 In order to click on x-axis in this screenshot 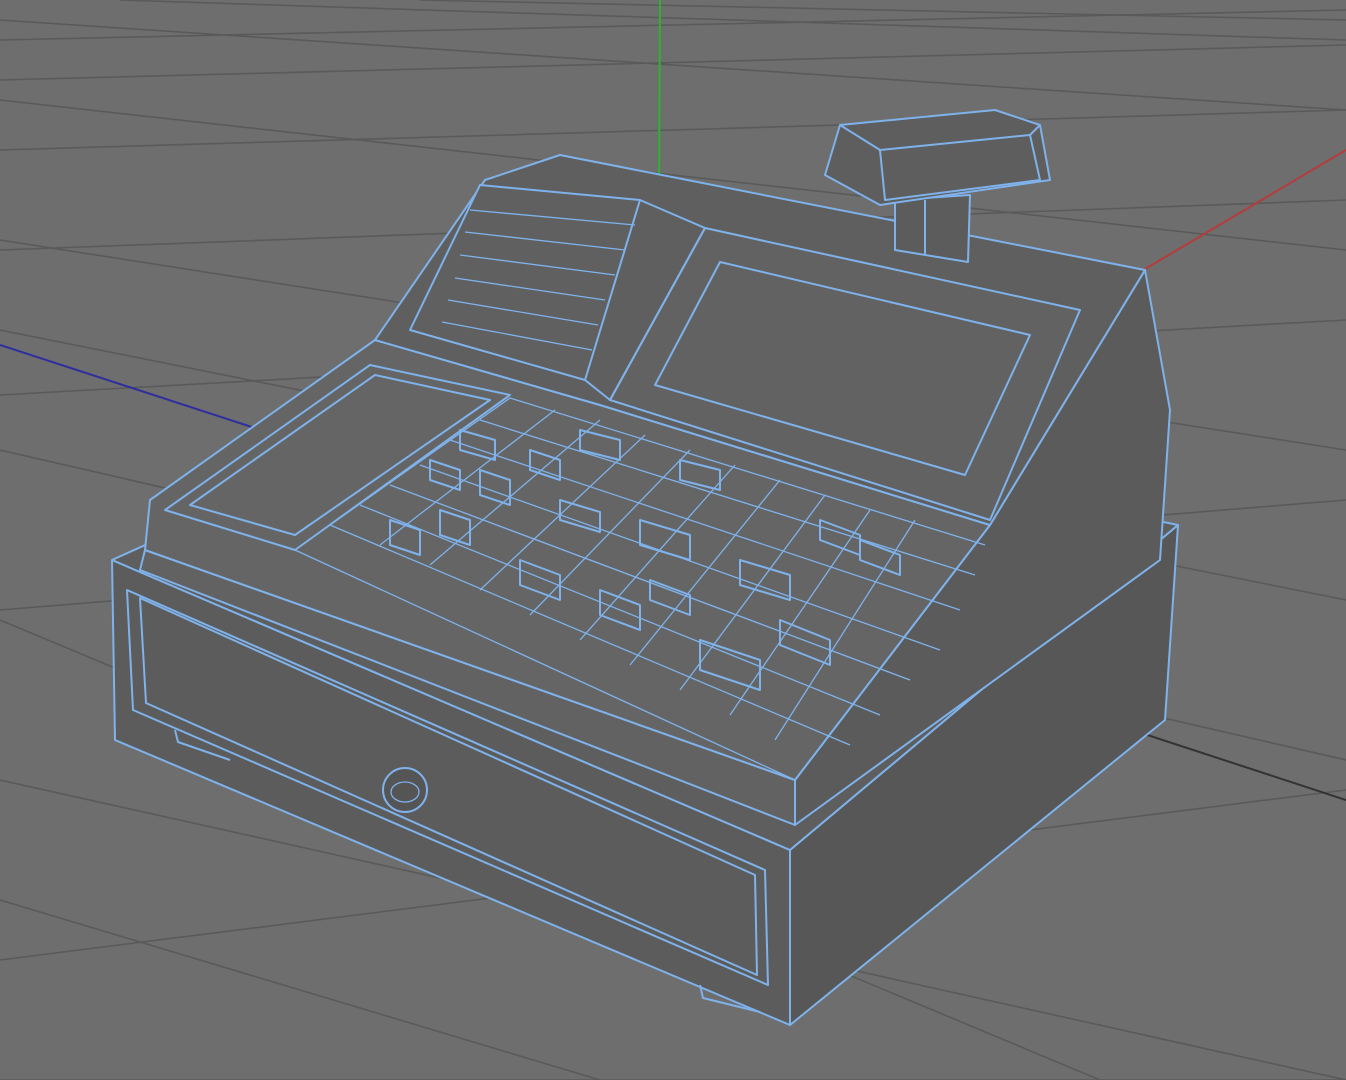, I will do `click(1242, 211)`.